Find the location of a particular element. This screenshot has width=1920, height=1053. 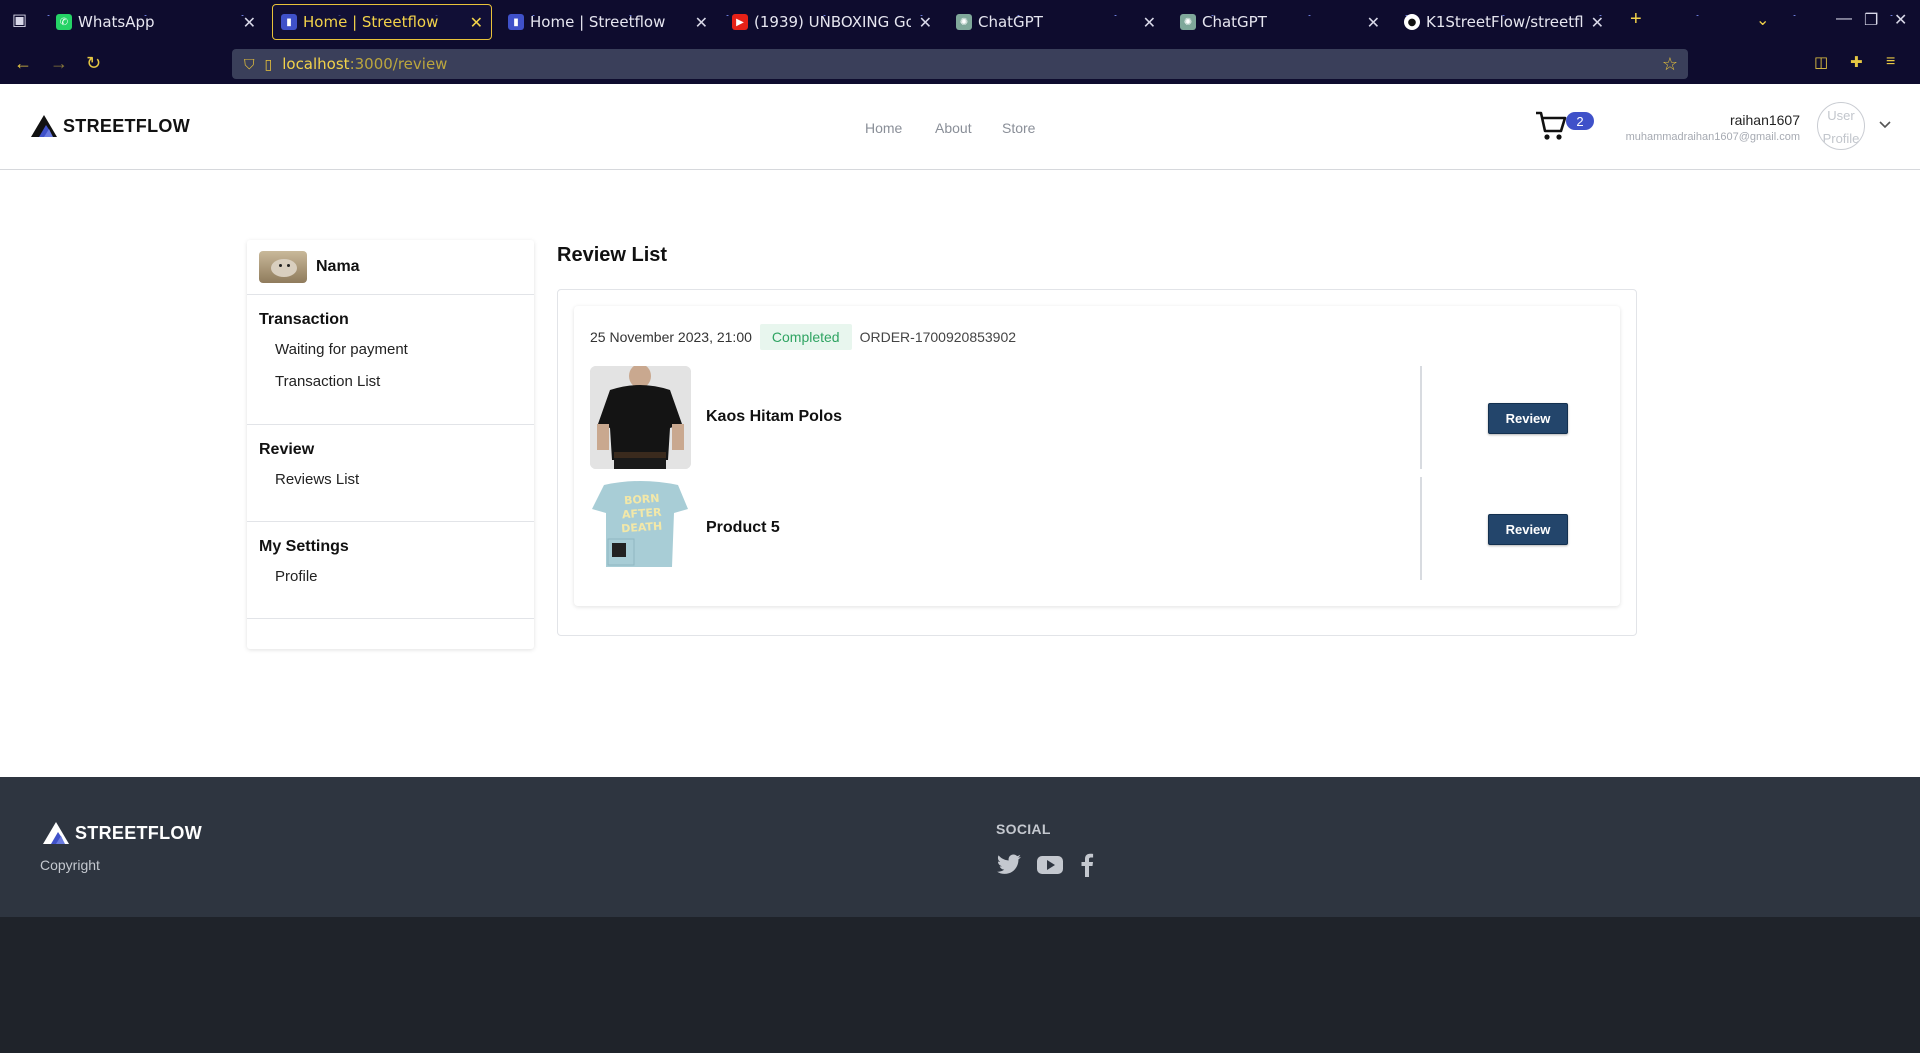

sidebar-item-profile: Profile is located at coordinates (390, 582).